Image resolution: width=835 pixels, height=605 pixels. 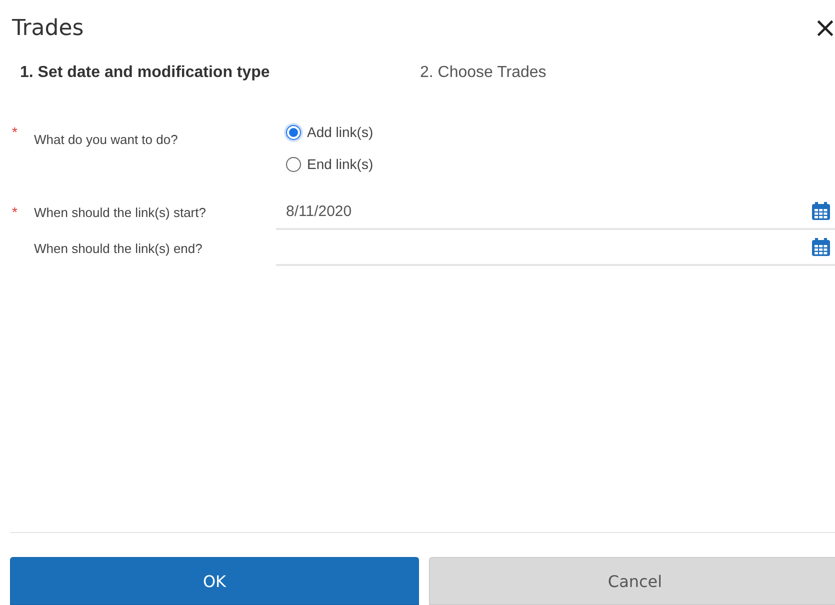 I want to click on radio-label: Add link(s), so click(x=340, y=132).